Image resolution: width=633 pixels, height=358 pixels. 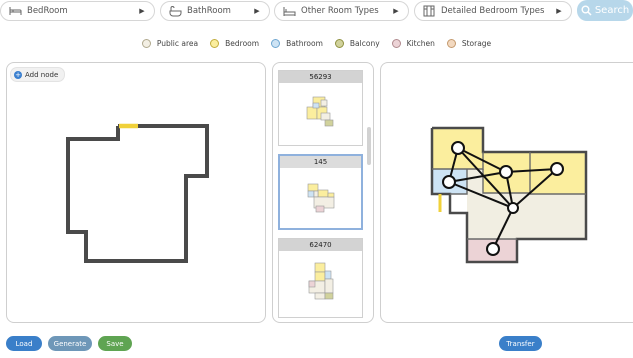 What do you see at coordinates (513, 208) in the screenshot?
I see `graph-node-public-area` at bounding box center [513, 208].